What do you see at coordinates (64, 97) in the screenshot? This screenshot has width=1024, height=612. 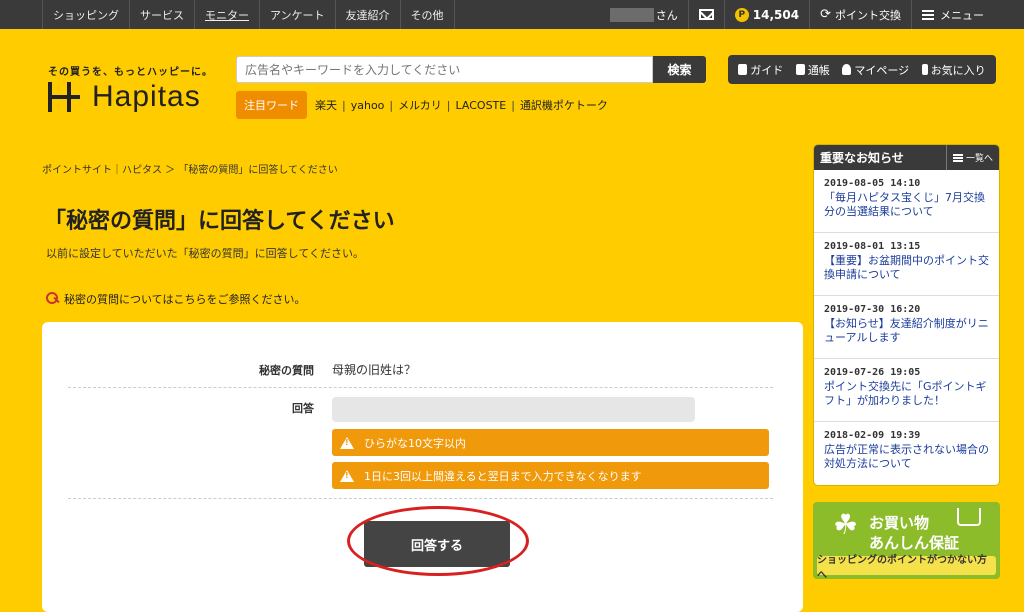 I see `logo-mark-icon` at bounding box center [64, 97].